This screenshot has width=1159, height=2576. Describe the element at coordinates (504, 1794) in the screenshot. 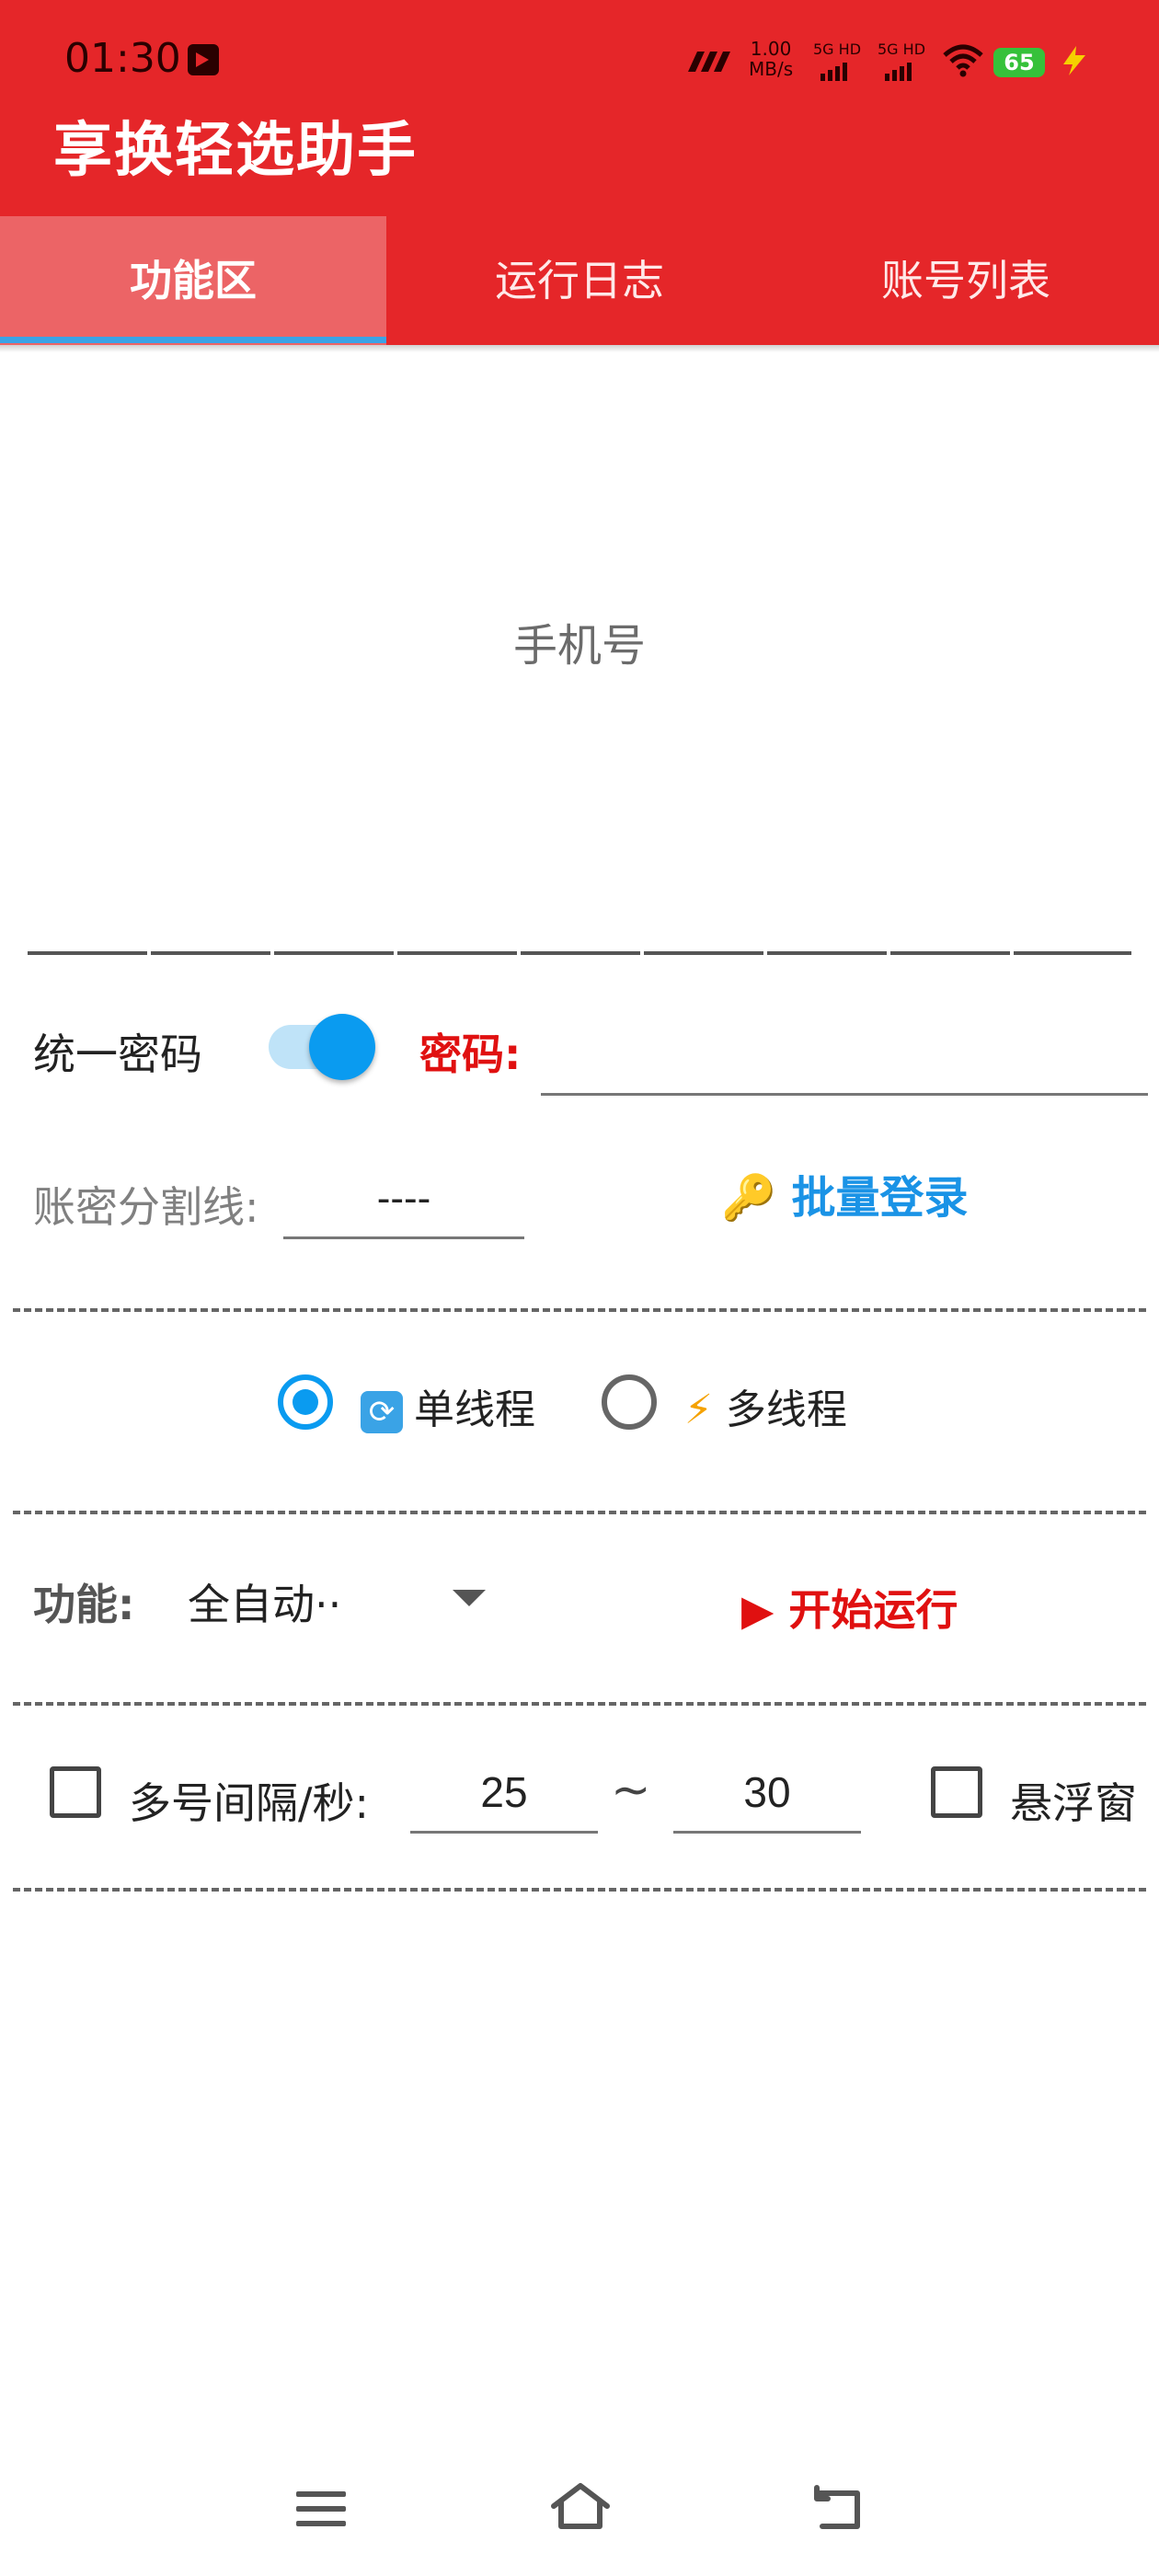

I see `interval-min-input` at that location.